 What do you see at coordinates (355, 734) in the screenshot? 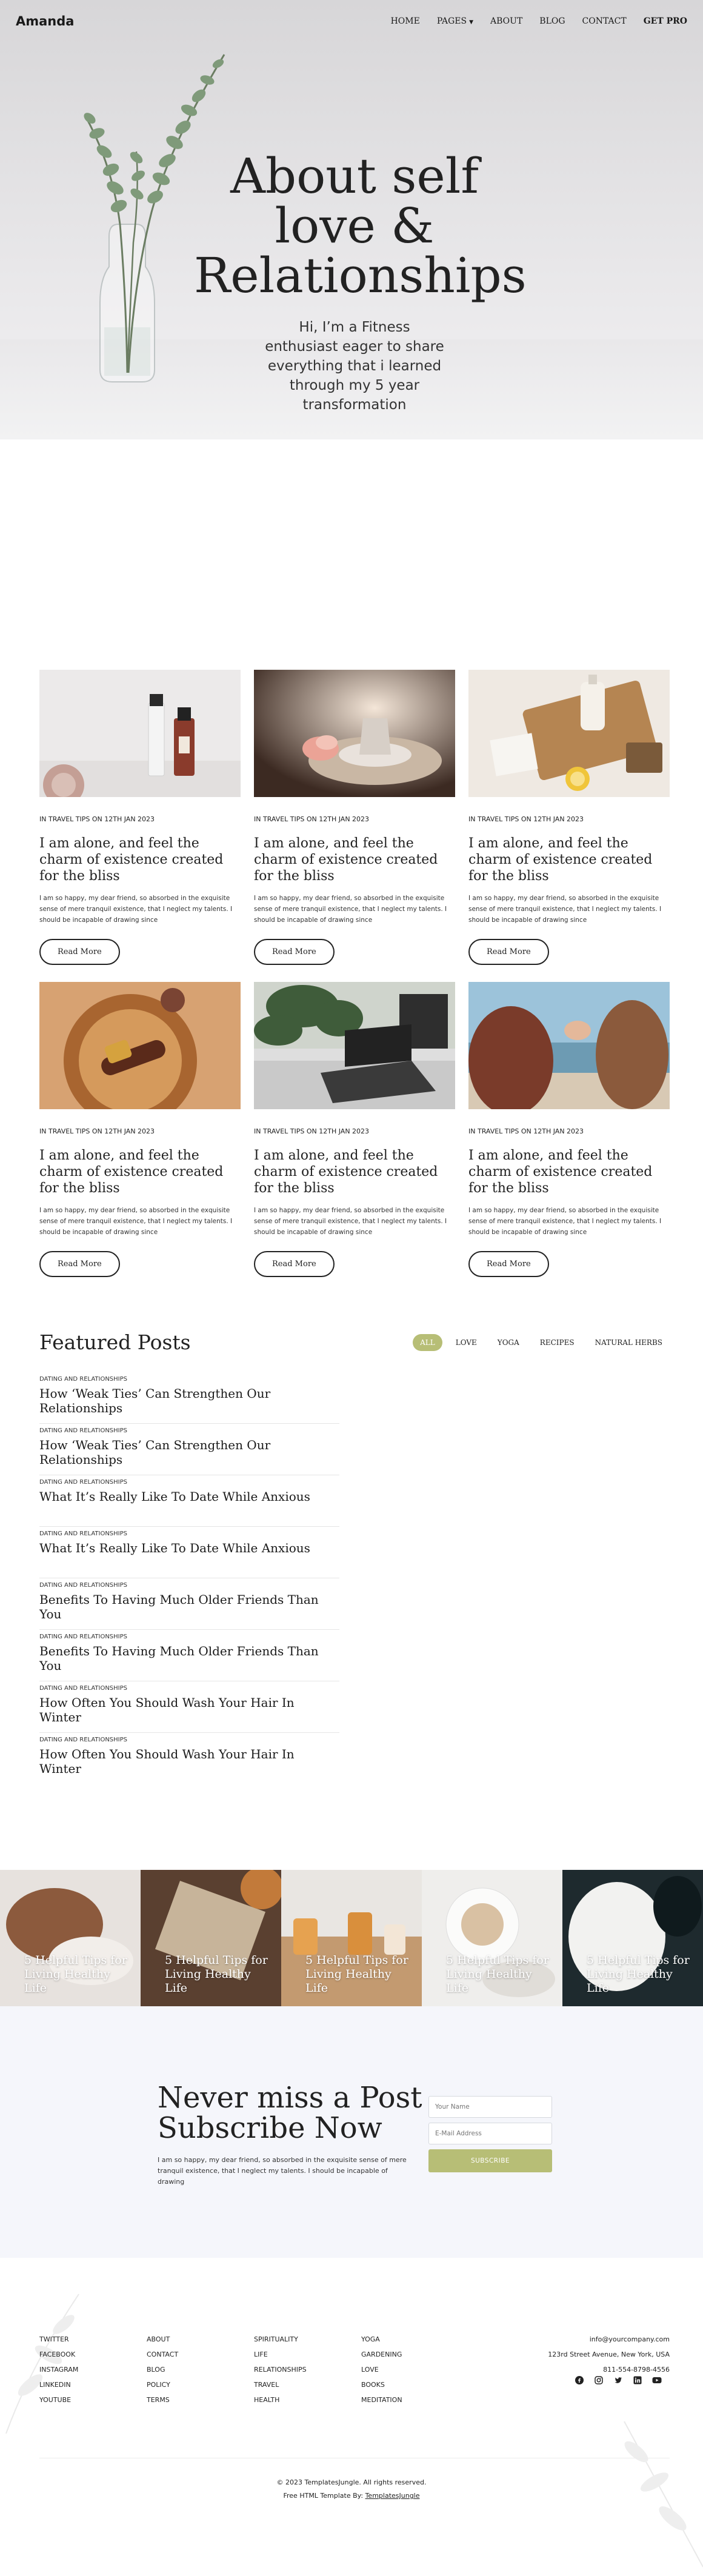
I see `tea-table-image` at bounding box center [355, 734].